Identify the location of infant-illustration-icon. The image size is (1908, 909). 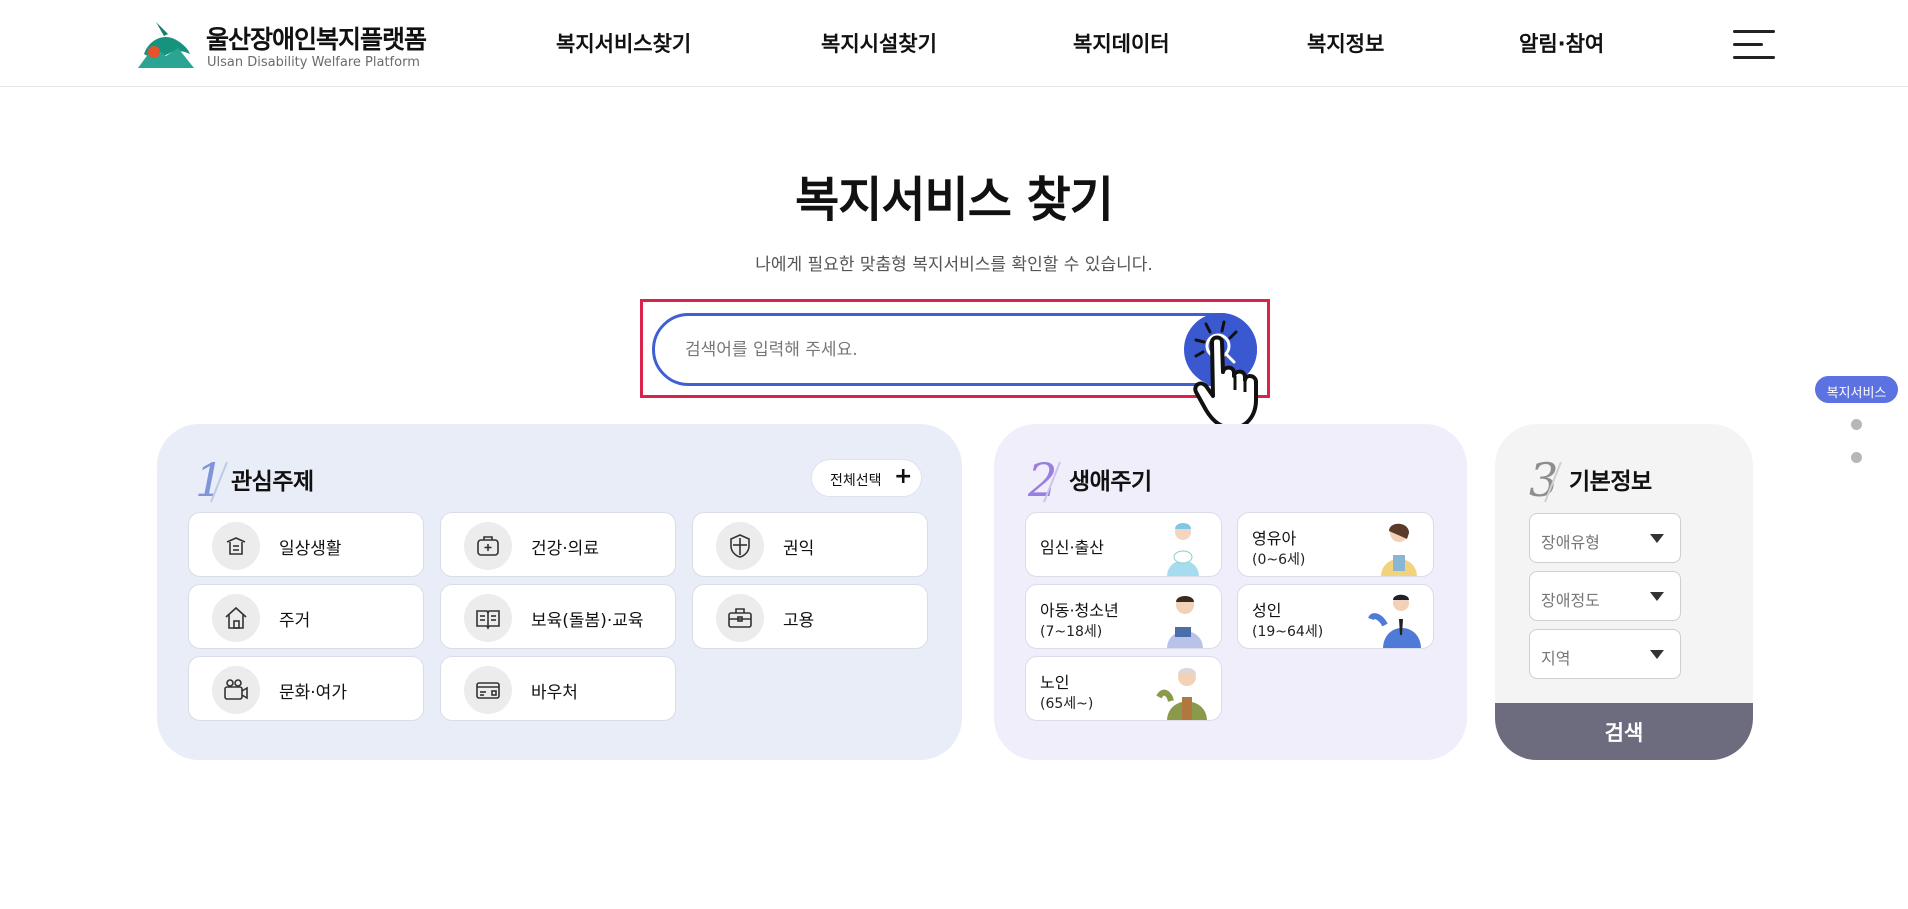
(1399, 549).